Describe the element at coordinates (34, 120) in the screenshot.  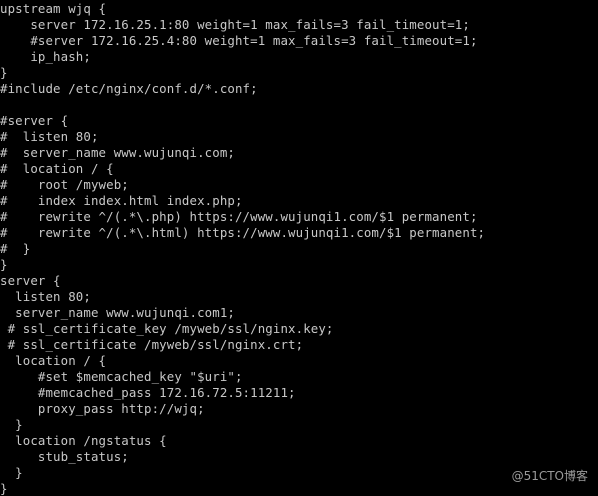
I see `terminal-line: #server {` at that location.